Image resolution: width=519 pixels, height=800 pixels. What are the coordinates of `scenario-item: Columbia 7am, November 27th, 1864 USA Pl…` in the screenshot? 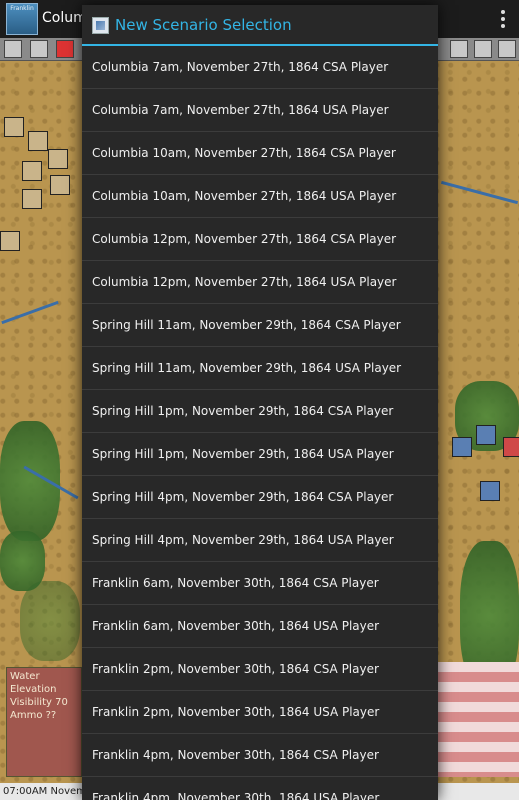 It's located at (260, 110).